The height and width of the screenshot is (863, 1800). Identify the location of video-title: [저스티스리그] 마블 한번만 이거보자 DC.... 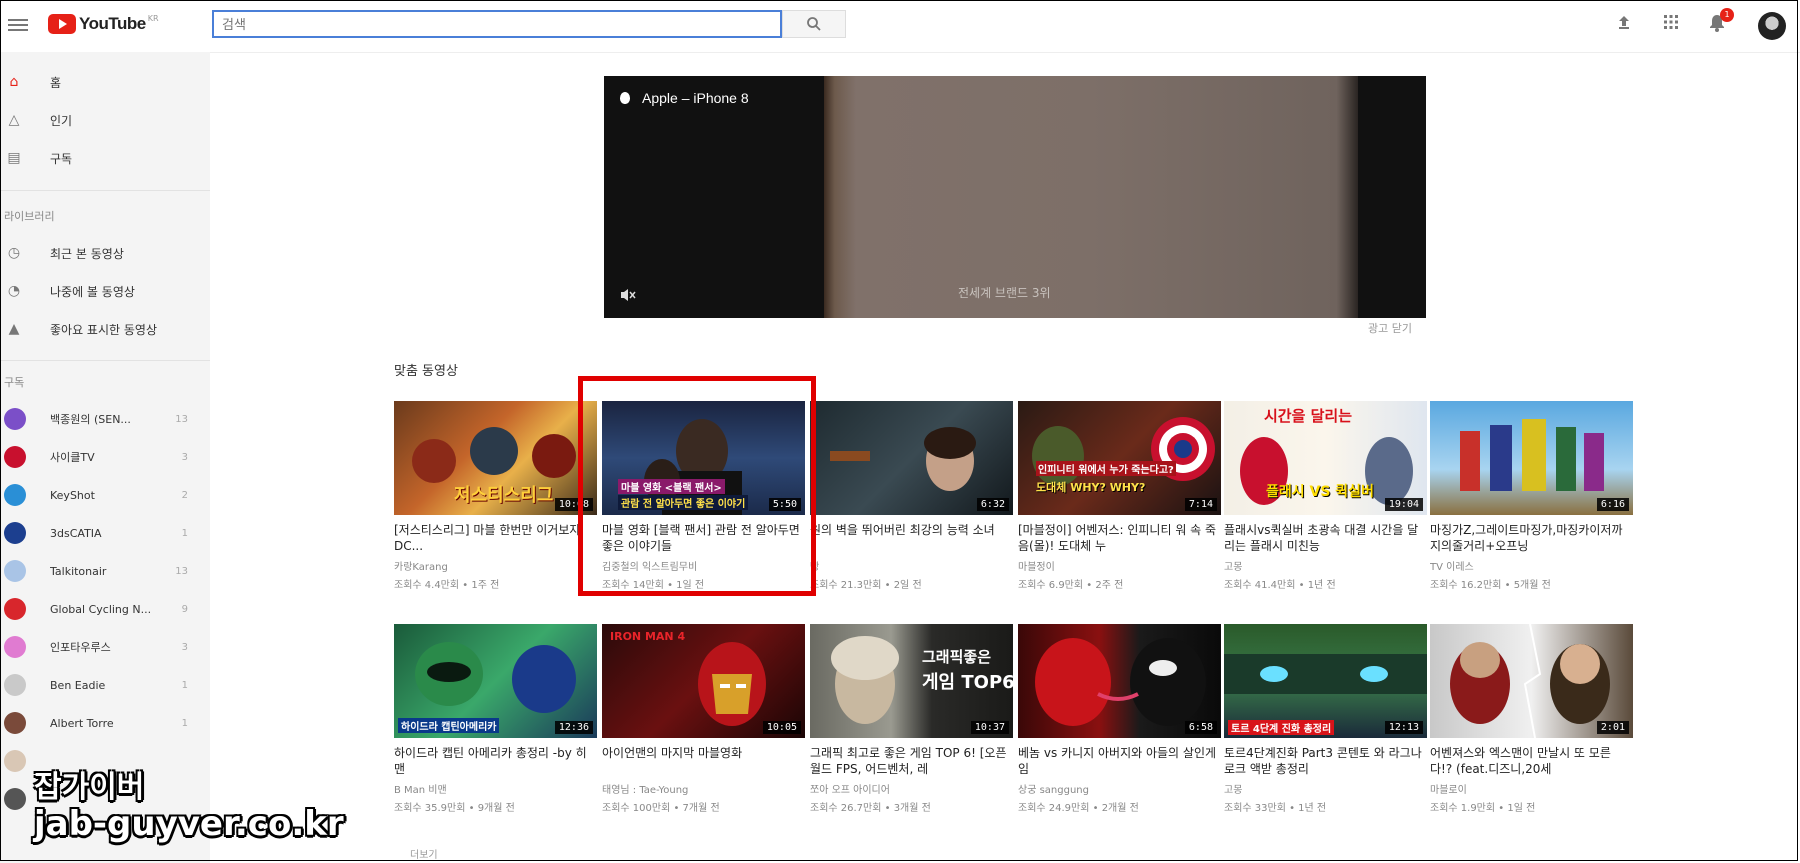
(495, 538).